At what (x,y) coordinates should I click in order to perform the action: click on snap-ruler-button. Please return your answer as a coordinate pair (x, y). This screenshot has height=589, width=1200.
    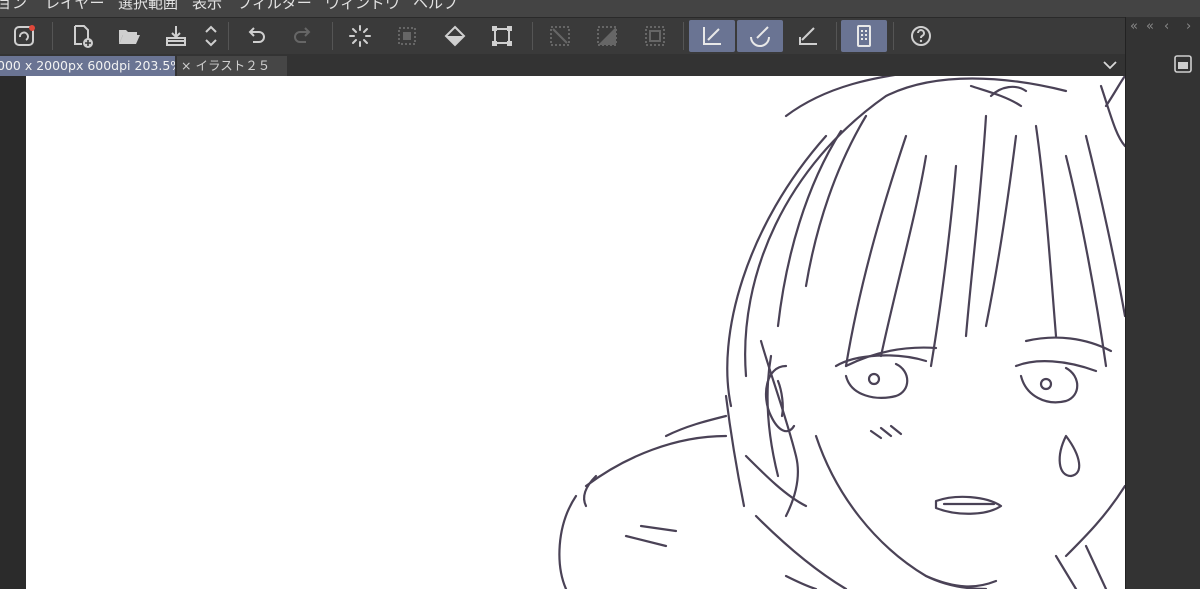
    Looking at the image, I should click on (712, 36).